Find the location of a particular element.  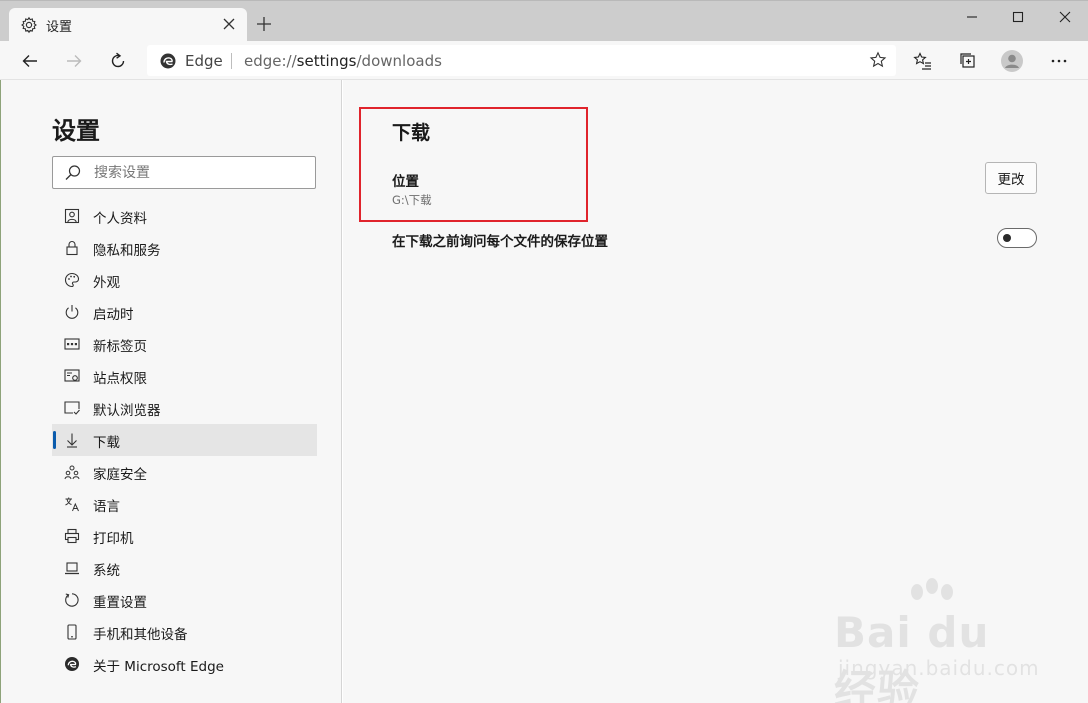

sidebar-item-privacy: 隐私和服务 is located at coordinates (184, 248).